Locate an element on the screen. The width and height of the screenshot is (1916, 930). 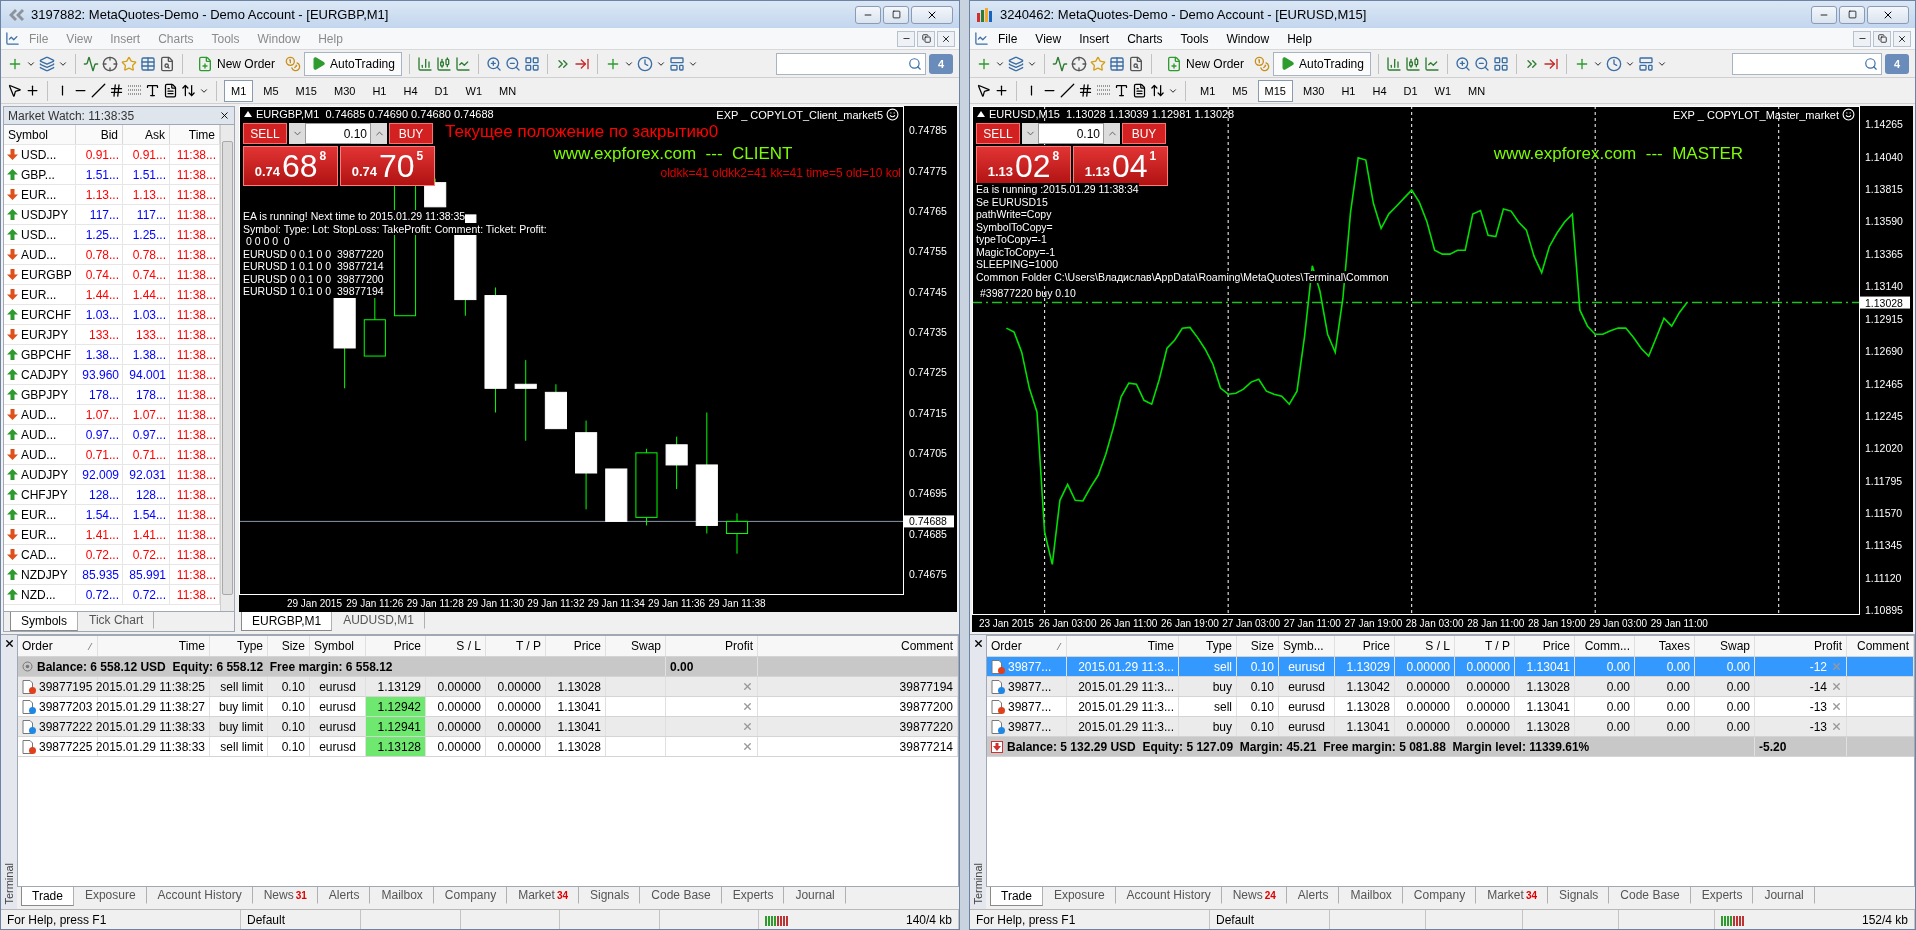
symbol-name: NZDJPY is located at coordinates (44, 574).